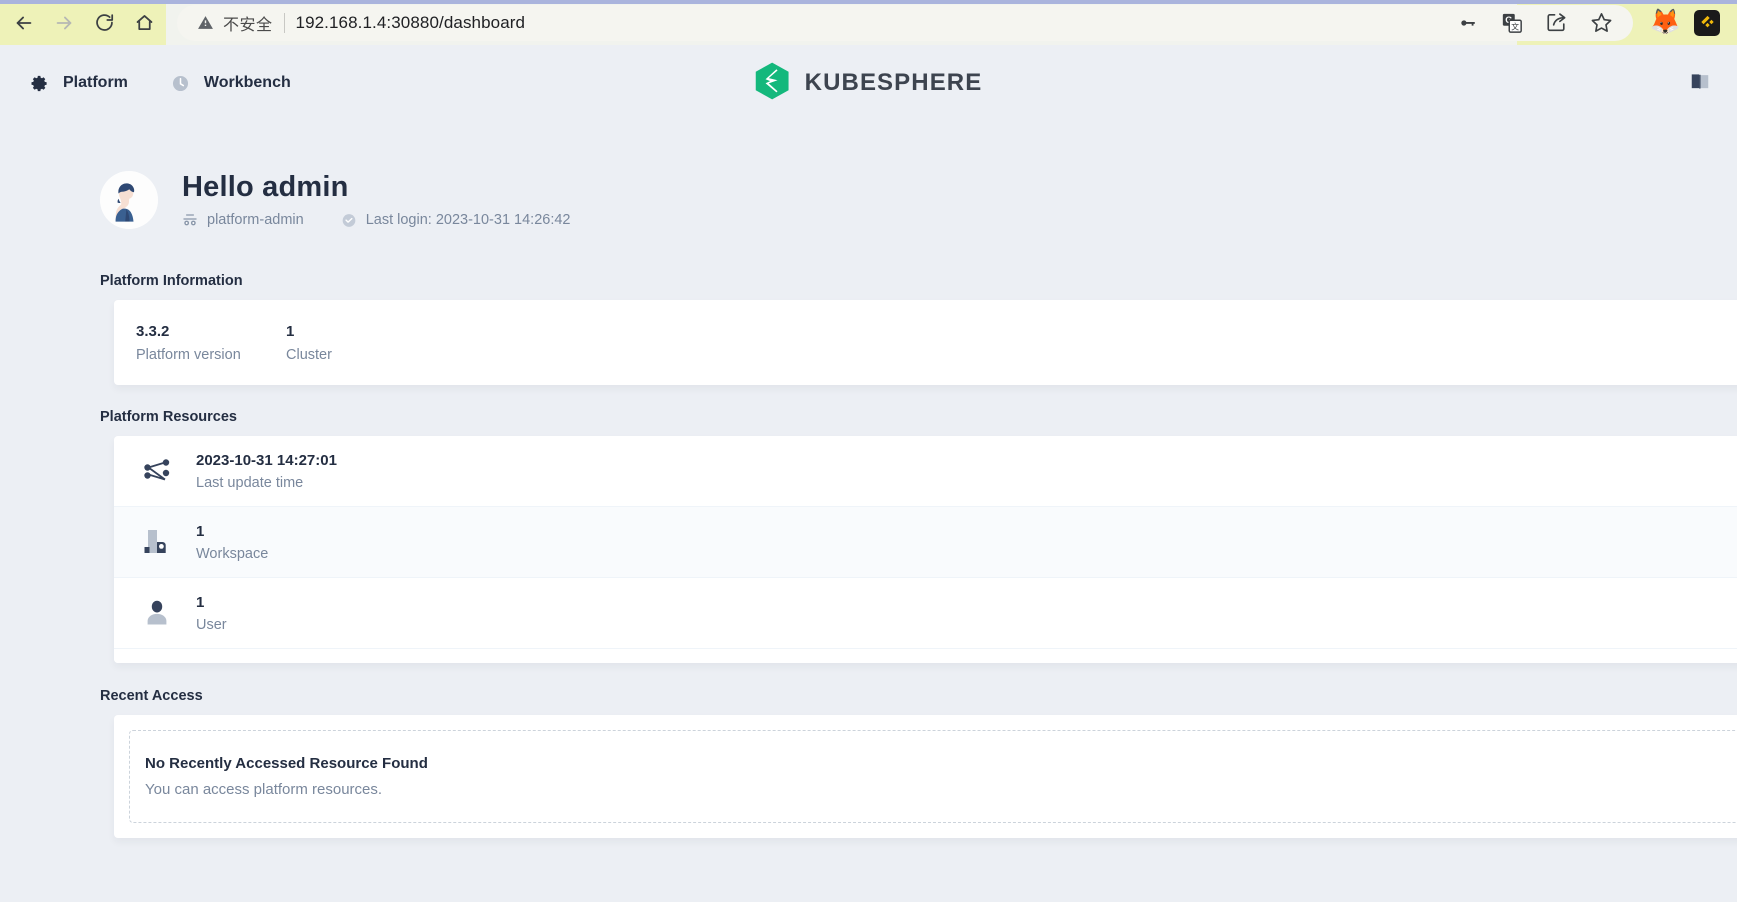 Image resolution: width=1737 pixels, height=902 pixels. I want to click on kubesphere-header: Platform Workbench KUBESPHERE, so click(868, 83).